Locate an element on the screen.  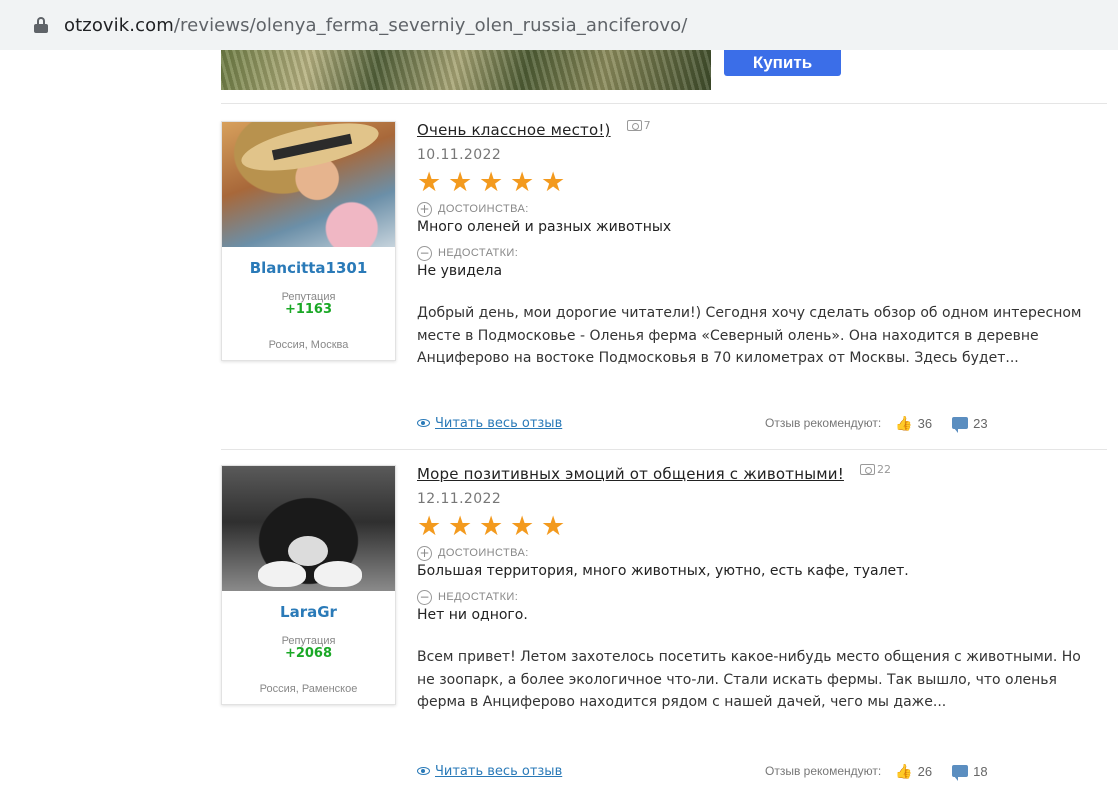
review-date: 10.11.2022 is located at coordinates (459, 155).